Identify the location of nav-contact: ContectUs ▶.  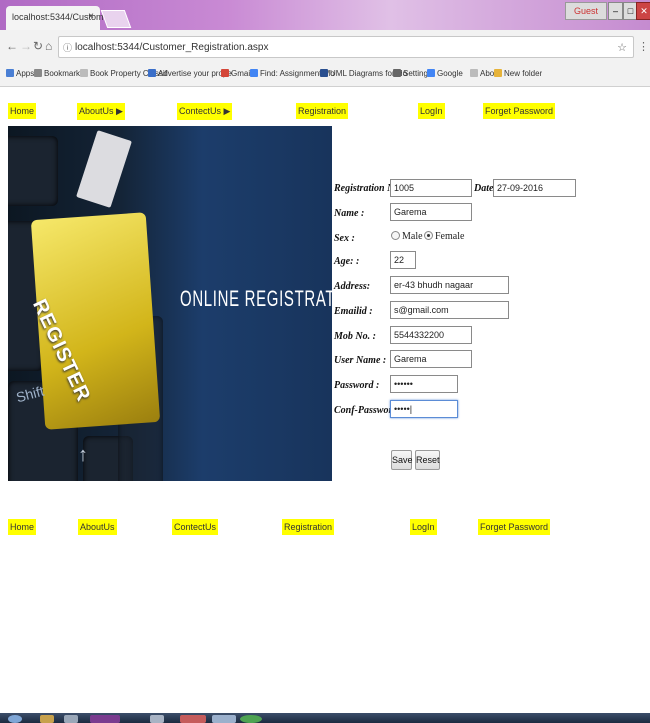
(205, 111).